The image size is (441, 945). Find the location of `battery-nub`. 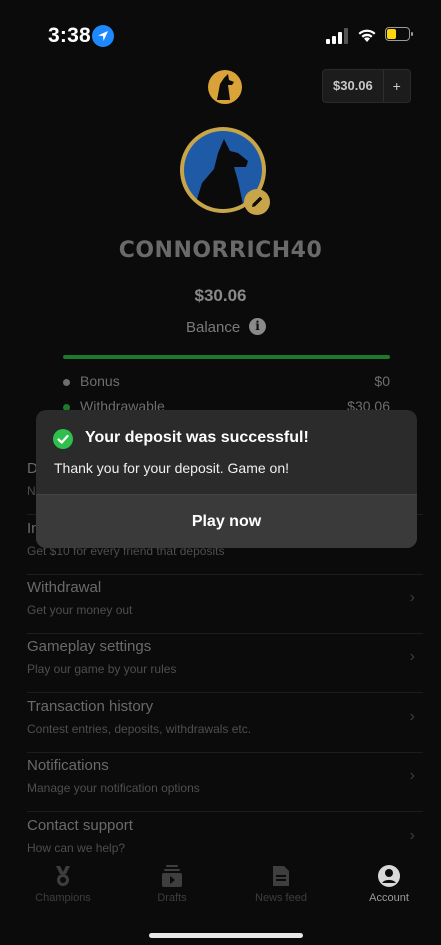

battery-nub is located at coordinates (412, 34).